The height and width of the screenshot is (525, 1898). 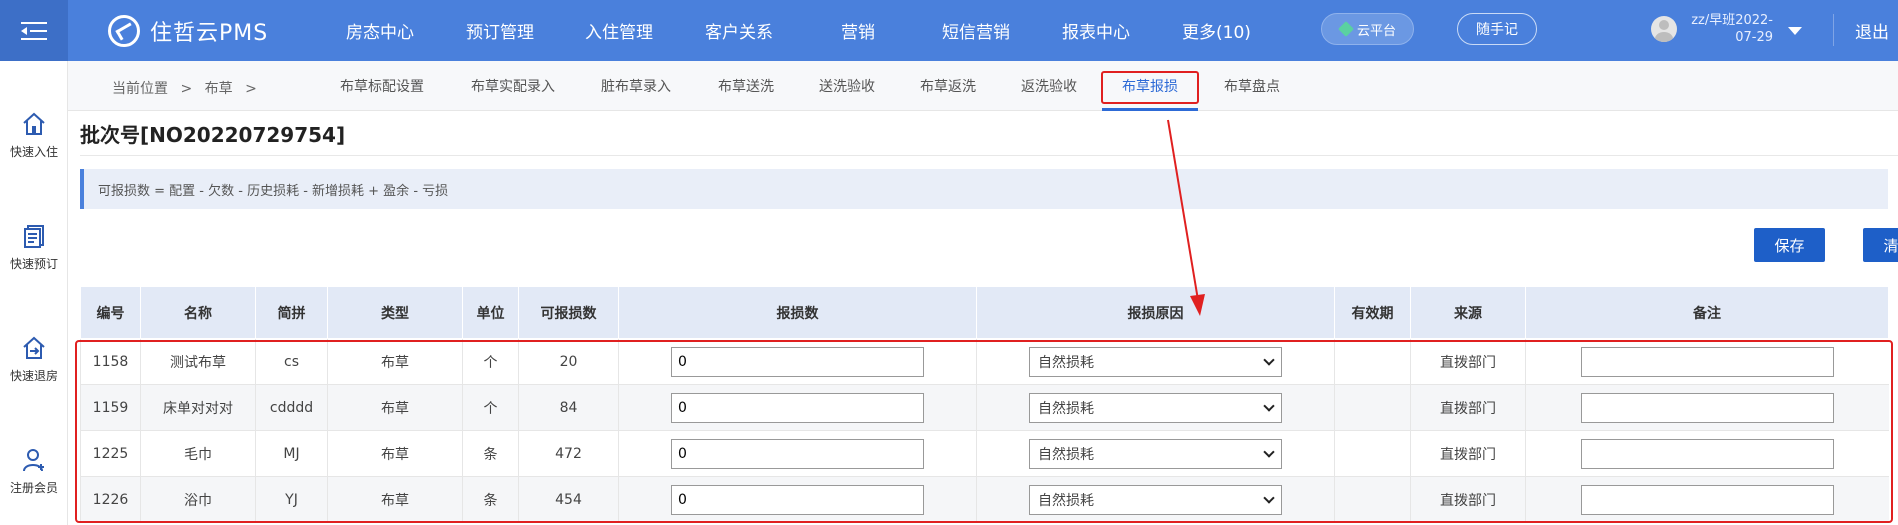 What do you see at coordinates (989, 155) in the screenshot?
I see `title-divider` at bounding box center [989, 155].